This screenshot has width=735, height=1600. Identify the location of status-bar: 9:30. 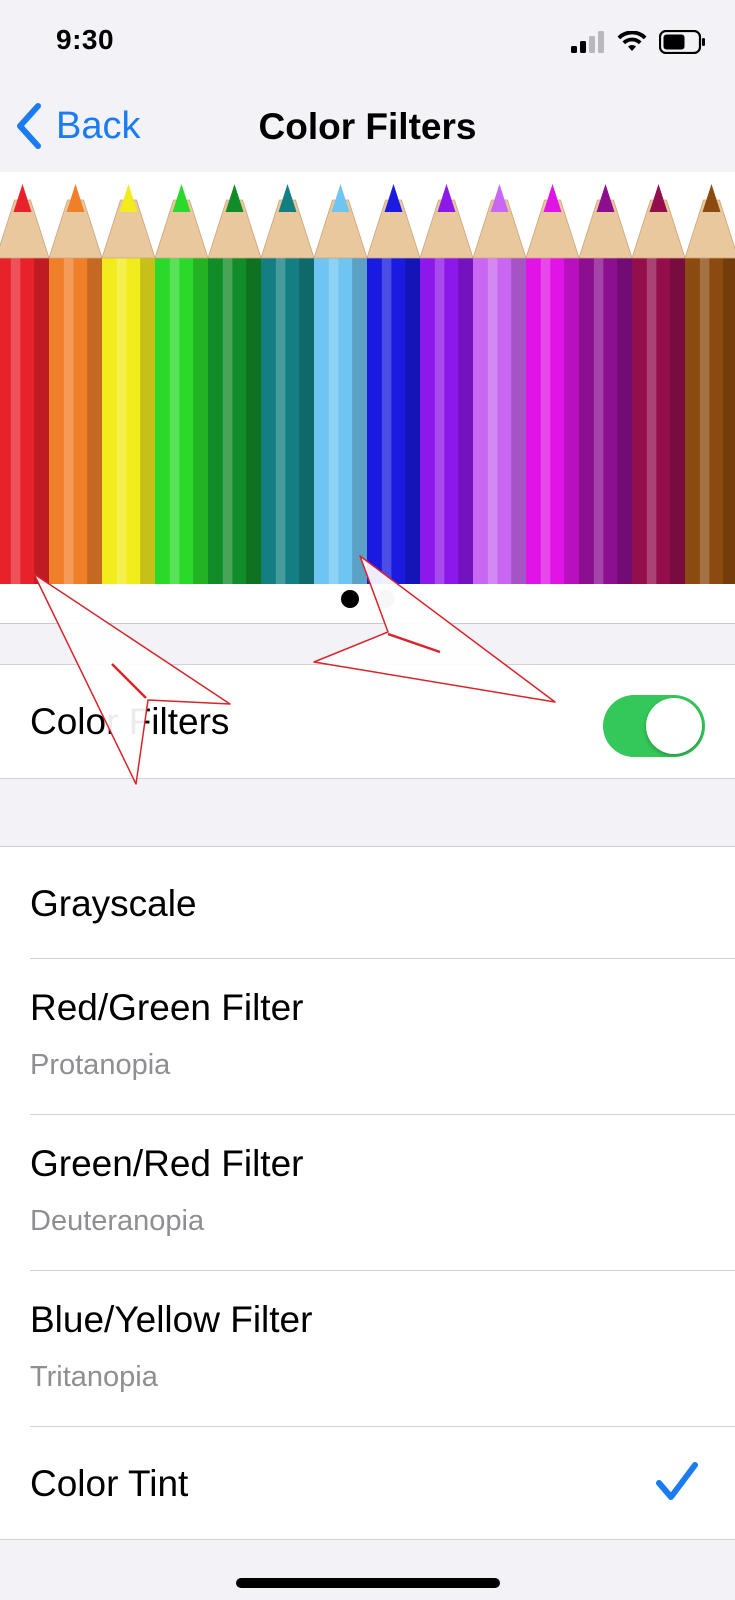
(367, 45).